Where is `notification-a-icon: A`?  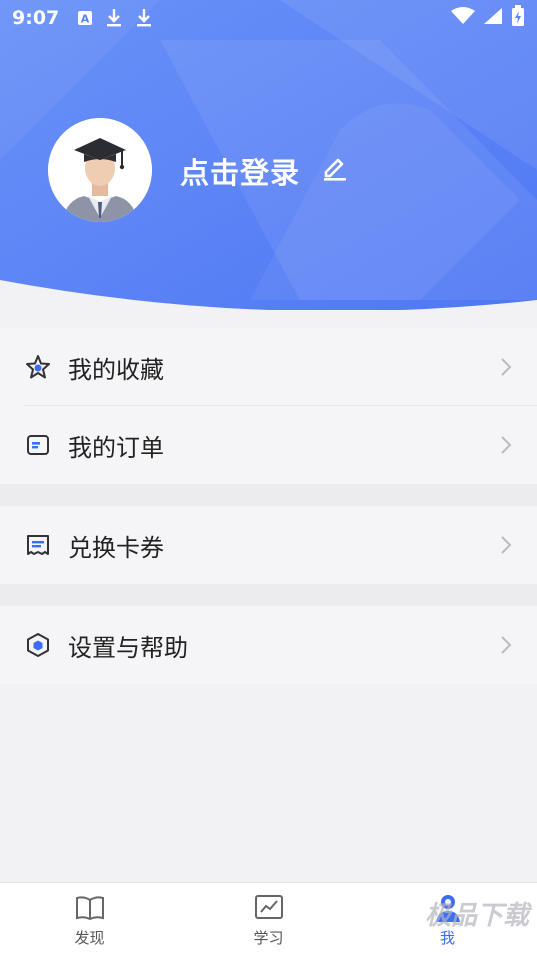 notification-a-icon: A is located at coordinates (85, 18).